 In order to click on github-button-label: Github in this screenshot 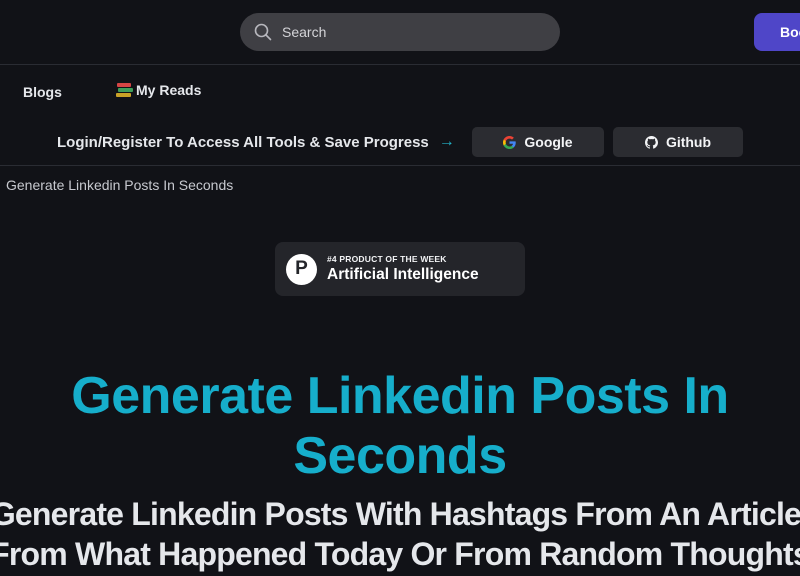, I will do `click(688, 142)`.